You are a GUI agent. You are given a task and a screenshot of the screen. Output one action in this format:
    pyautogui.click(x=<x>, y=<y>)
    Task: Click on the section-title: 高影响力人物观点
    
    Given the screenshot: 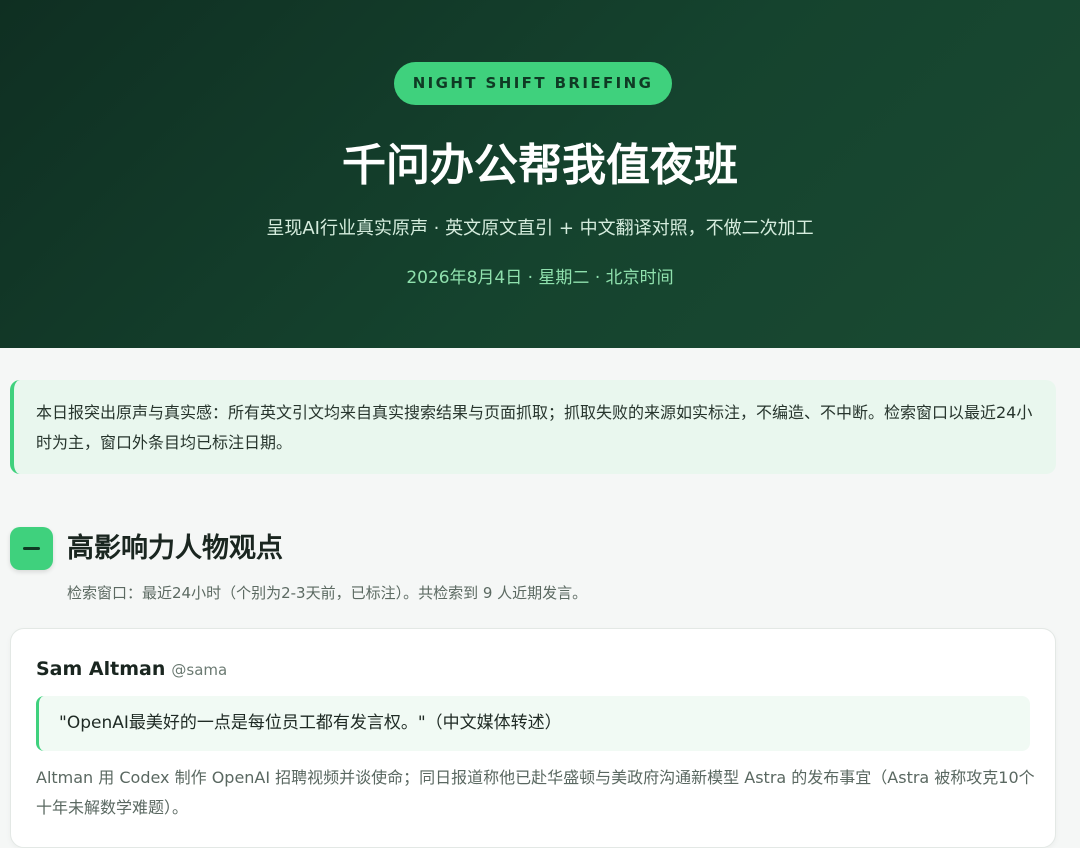 What is the action you would take?
    pyautogui.click(x=175, y=548)
    